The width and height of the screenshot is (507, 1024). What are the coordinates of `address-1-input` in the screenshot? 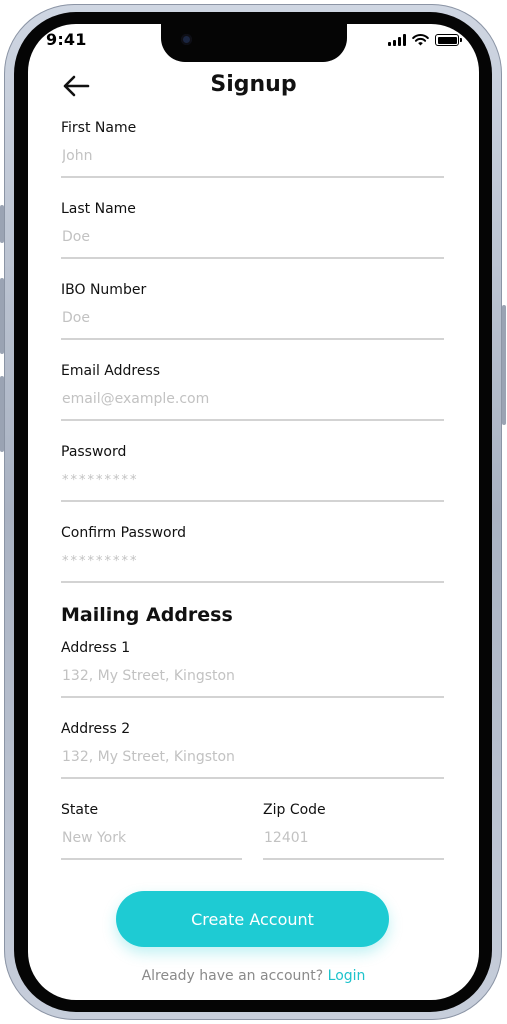 It's located at (252, 676).